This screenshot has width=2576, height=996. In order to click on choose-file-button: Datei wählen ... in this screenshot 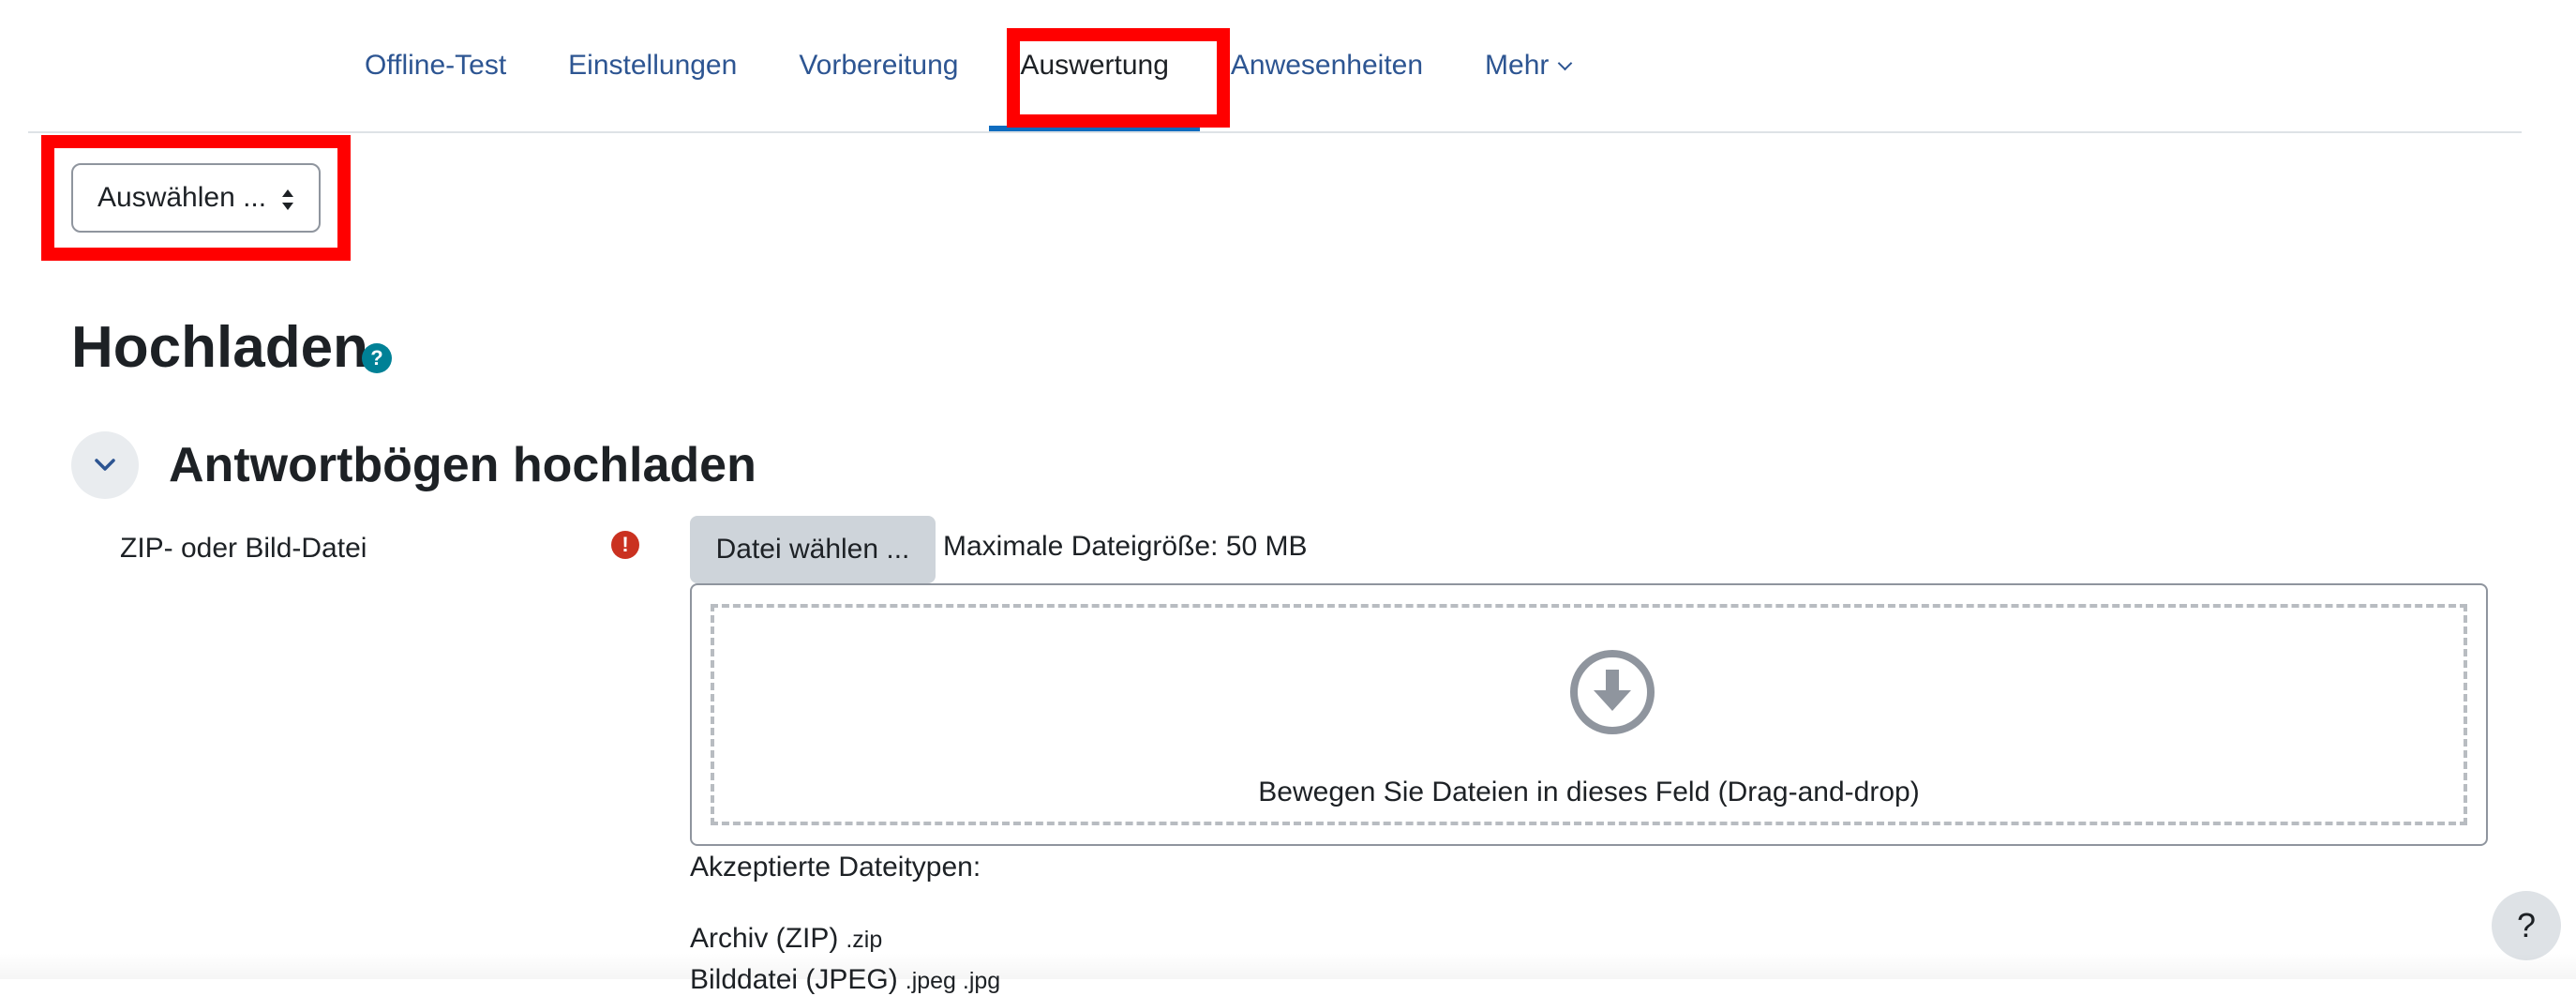, I will do `click(813, 549)`.